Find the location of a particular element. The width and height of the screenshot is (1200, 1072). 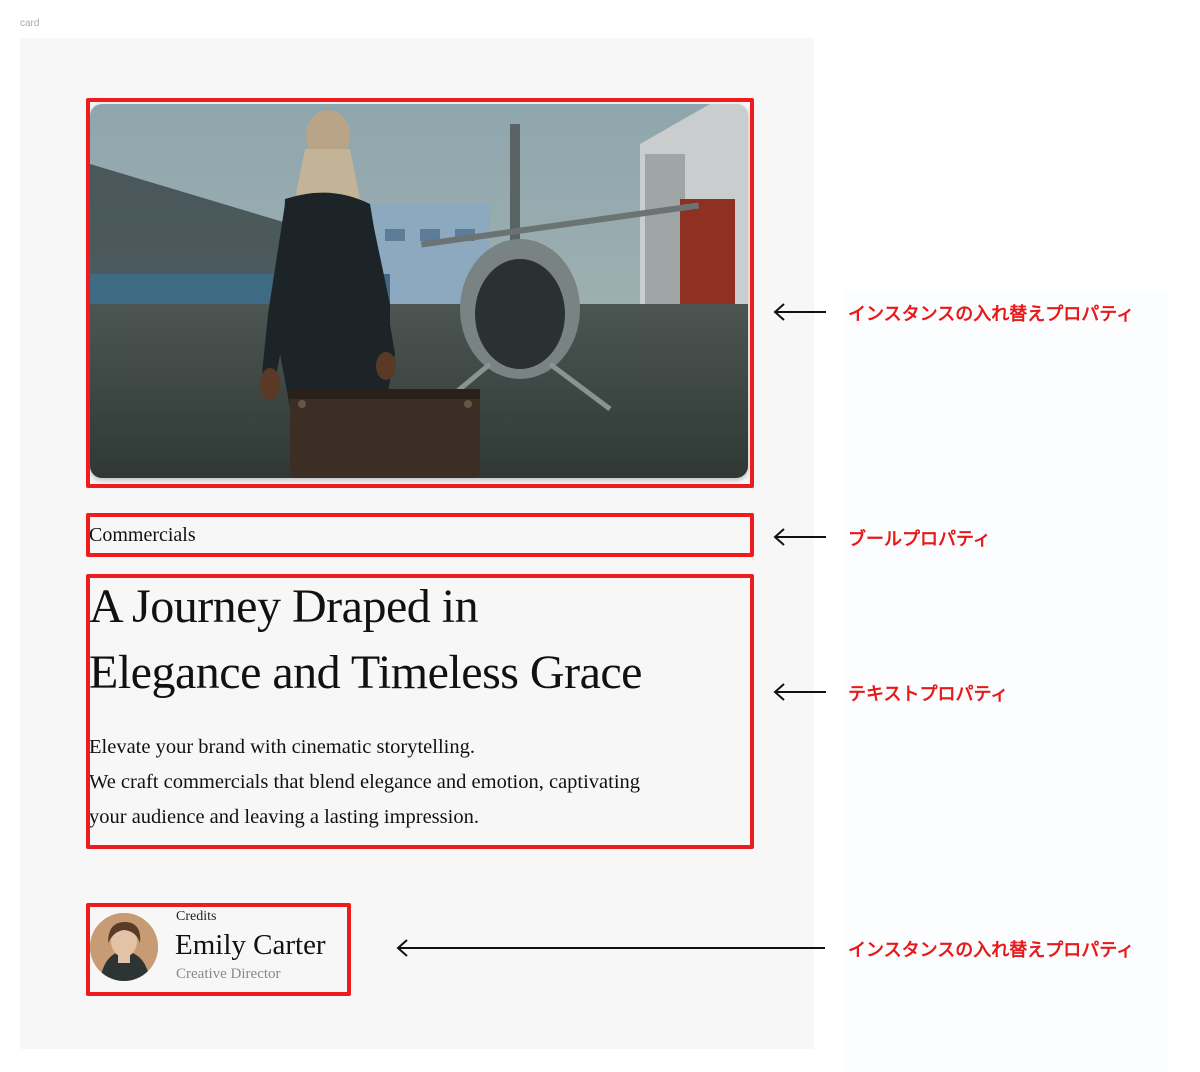

annotation-category: ブールプロパティ is located at coordinates (919, 539).